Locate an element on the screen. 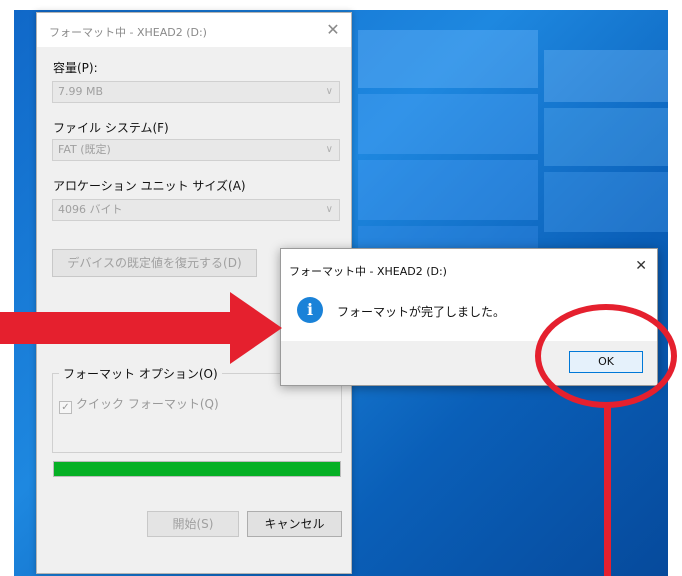  quick-format-label: クイック フォーマット(Q) is located at coordinates (147, 404).